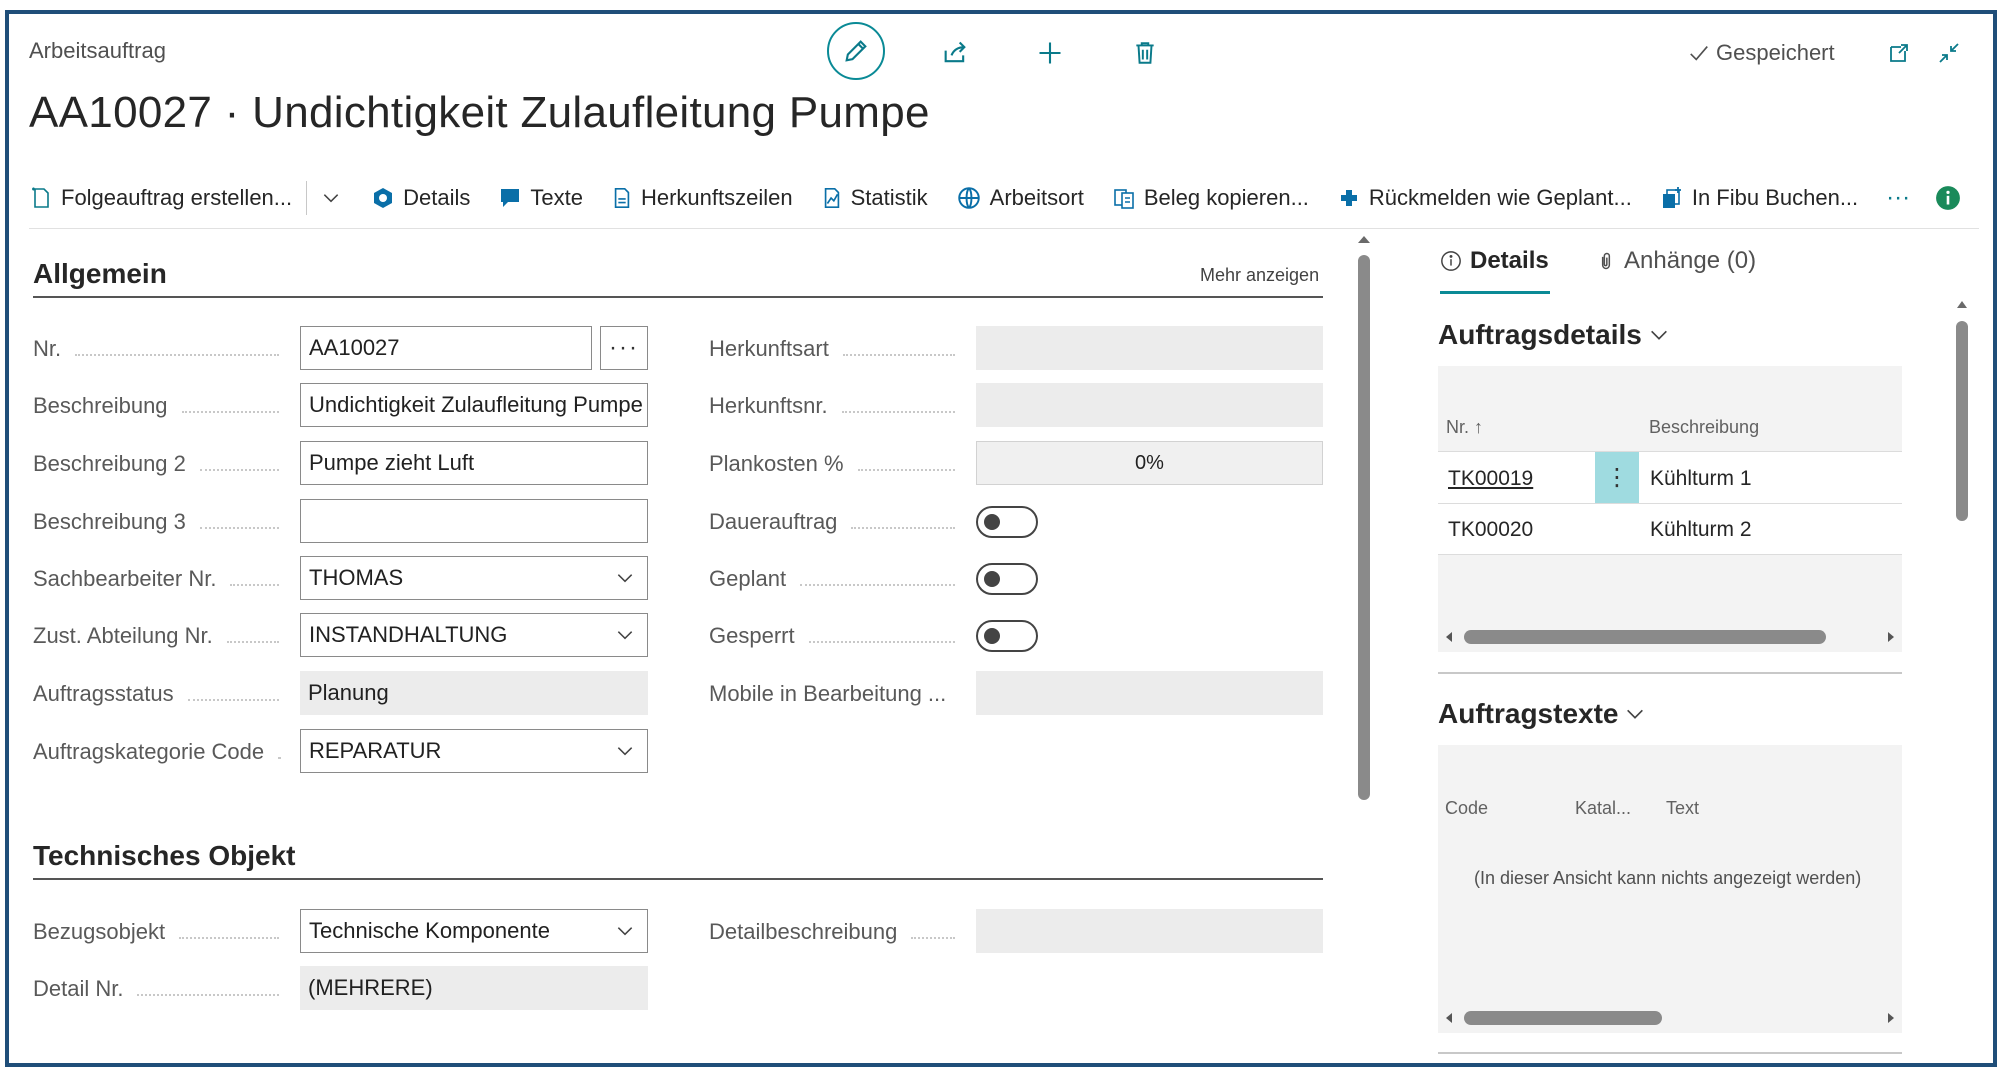  Describe the element at coordinates (1962, 421) in the screenshot. I see `factbox-scrollbar-thumb` at that location.